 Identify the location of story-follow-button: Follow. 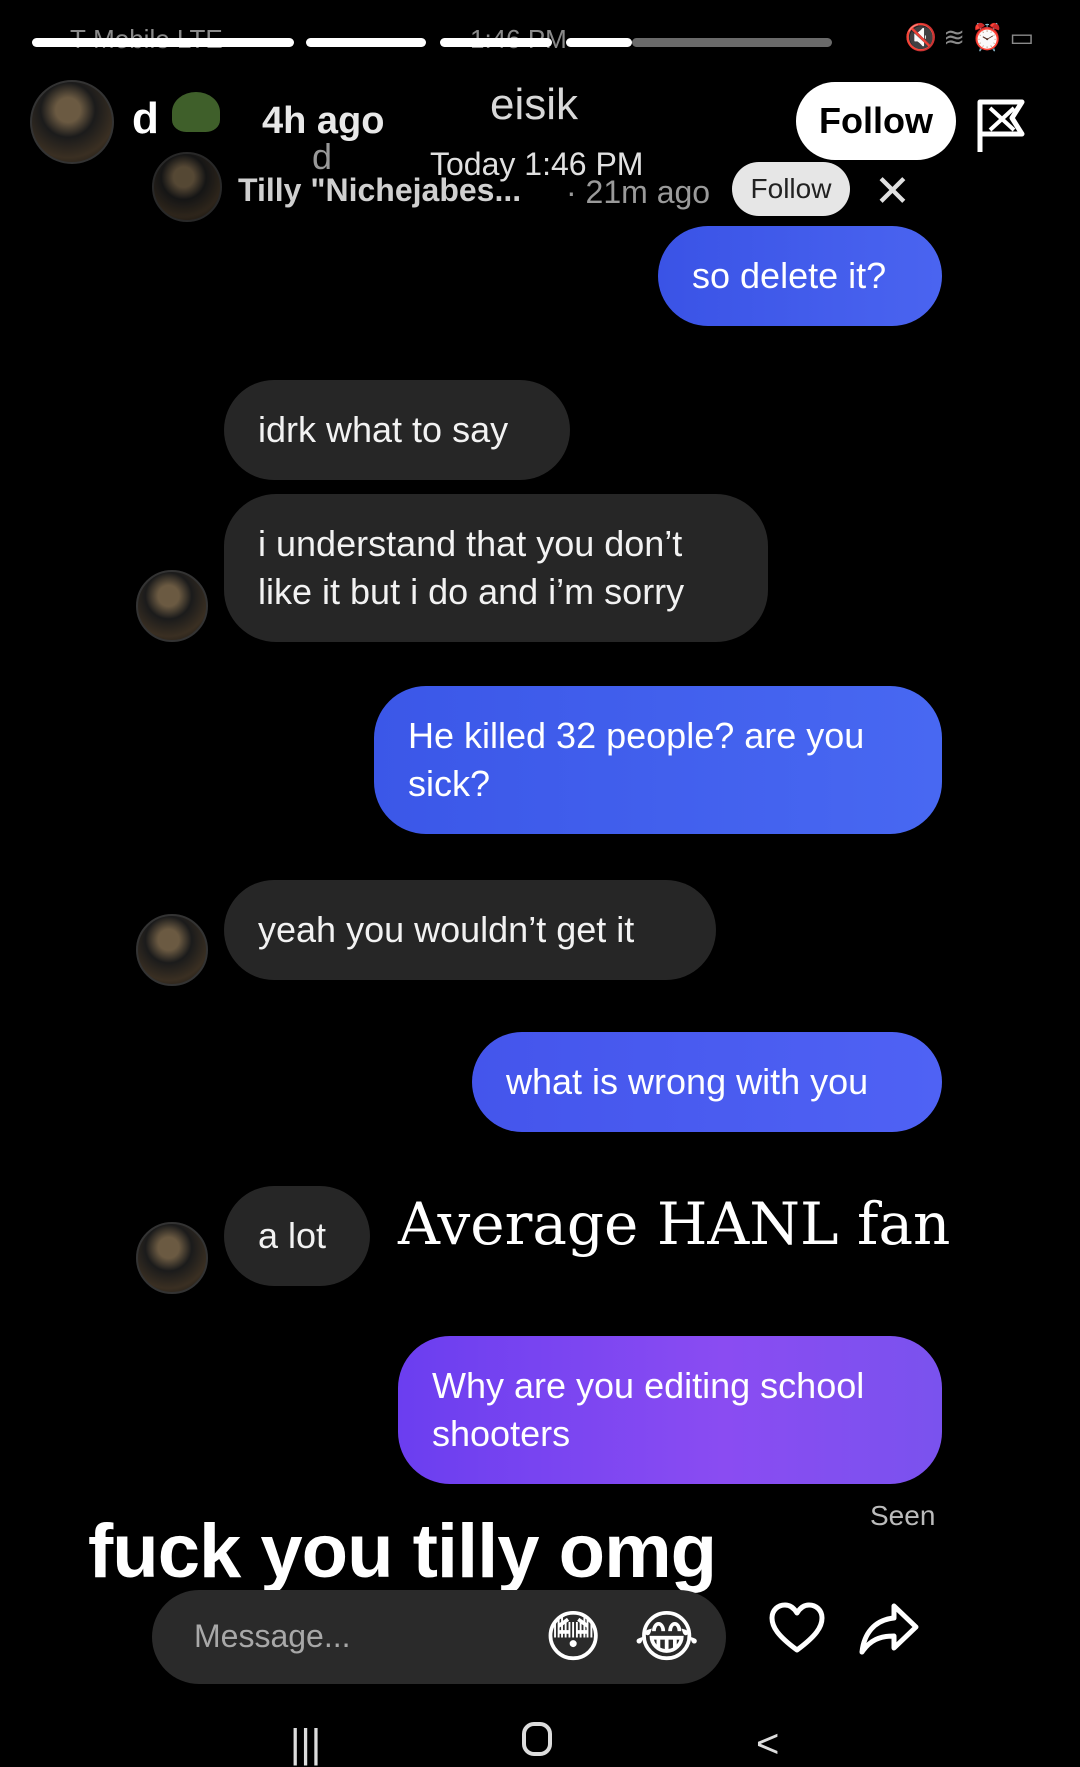
(876, 121).